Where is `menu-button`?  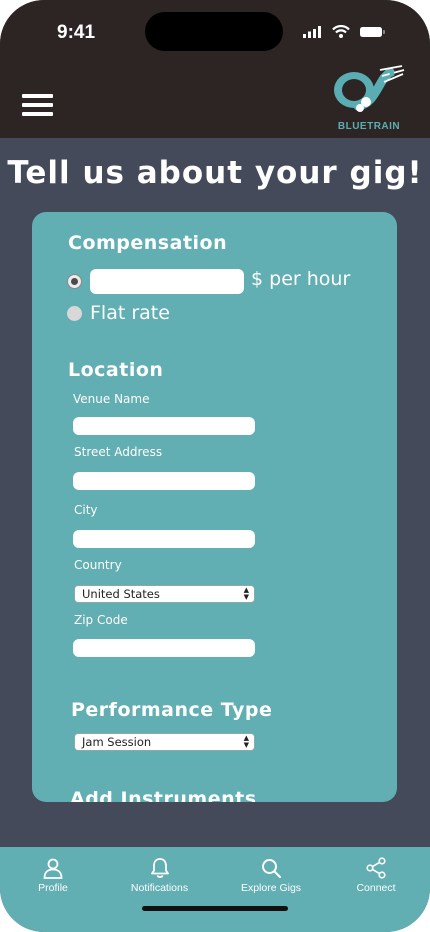
menu-button is located at coordinates (37, 105).